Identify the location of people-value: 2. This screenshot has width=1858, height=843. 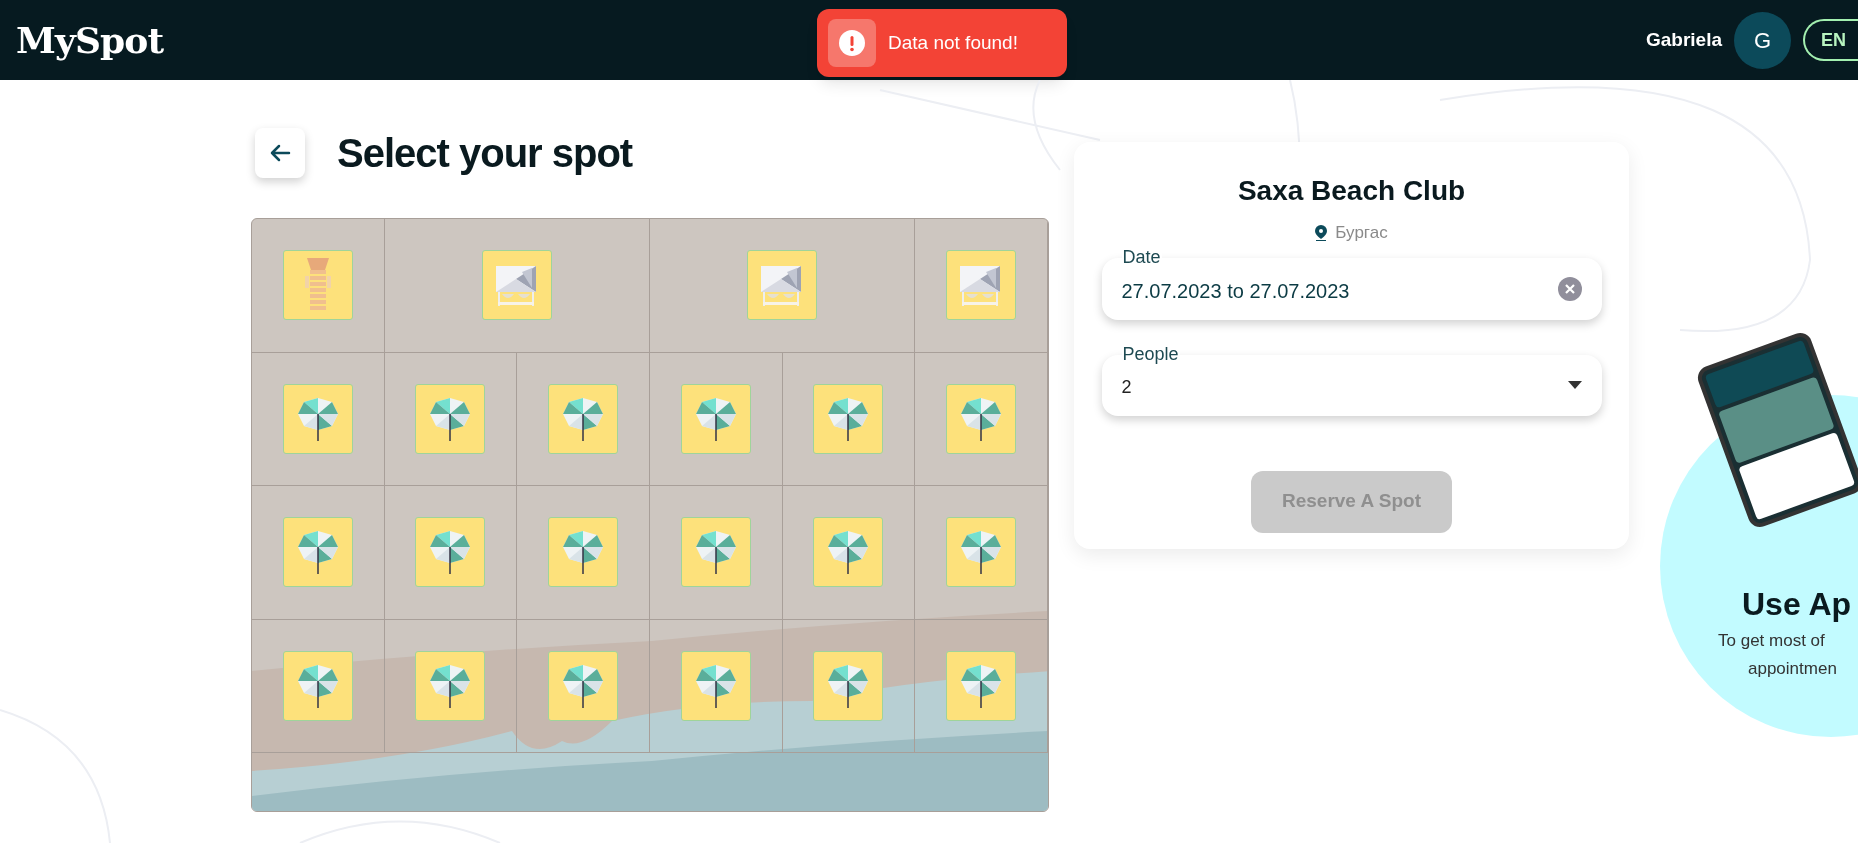
(1126, 387).